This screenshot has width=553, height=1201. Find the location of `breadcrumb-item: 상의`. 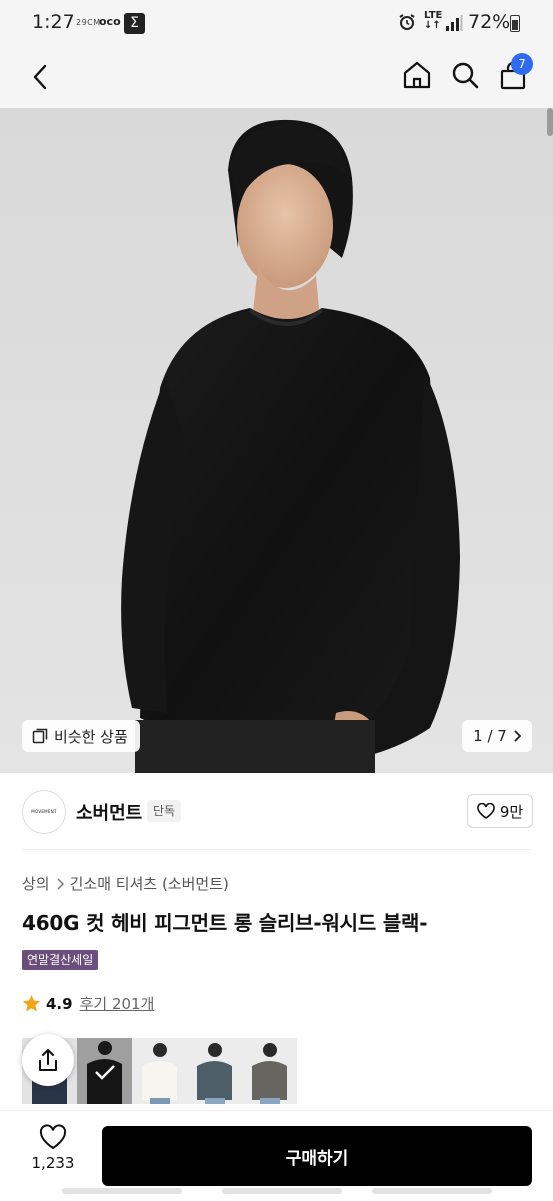

breadcrumb-item: 상의 is located at coordinates (36, 883).